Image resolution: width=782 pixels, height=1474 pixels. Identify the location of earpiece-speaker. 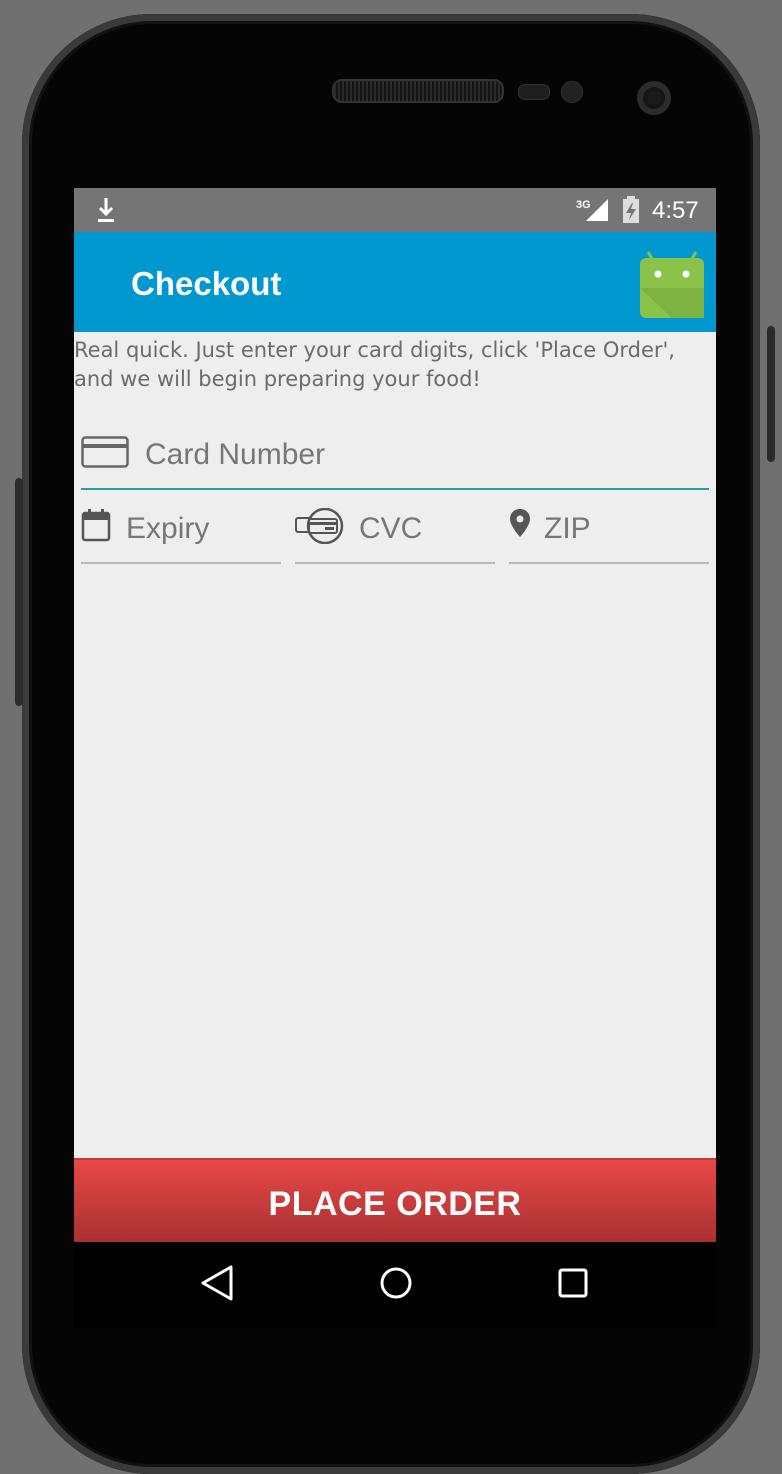
(418, 91).